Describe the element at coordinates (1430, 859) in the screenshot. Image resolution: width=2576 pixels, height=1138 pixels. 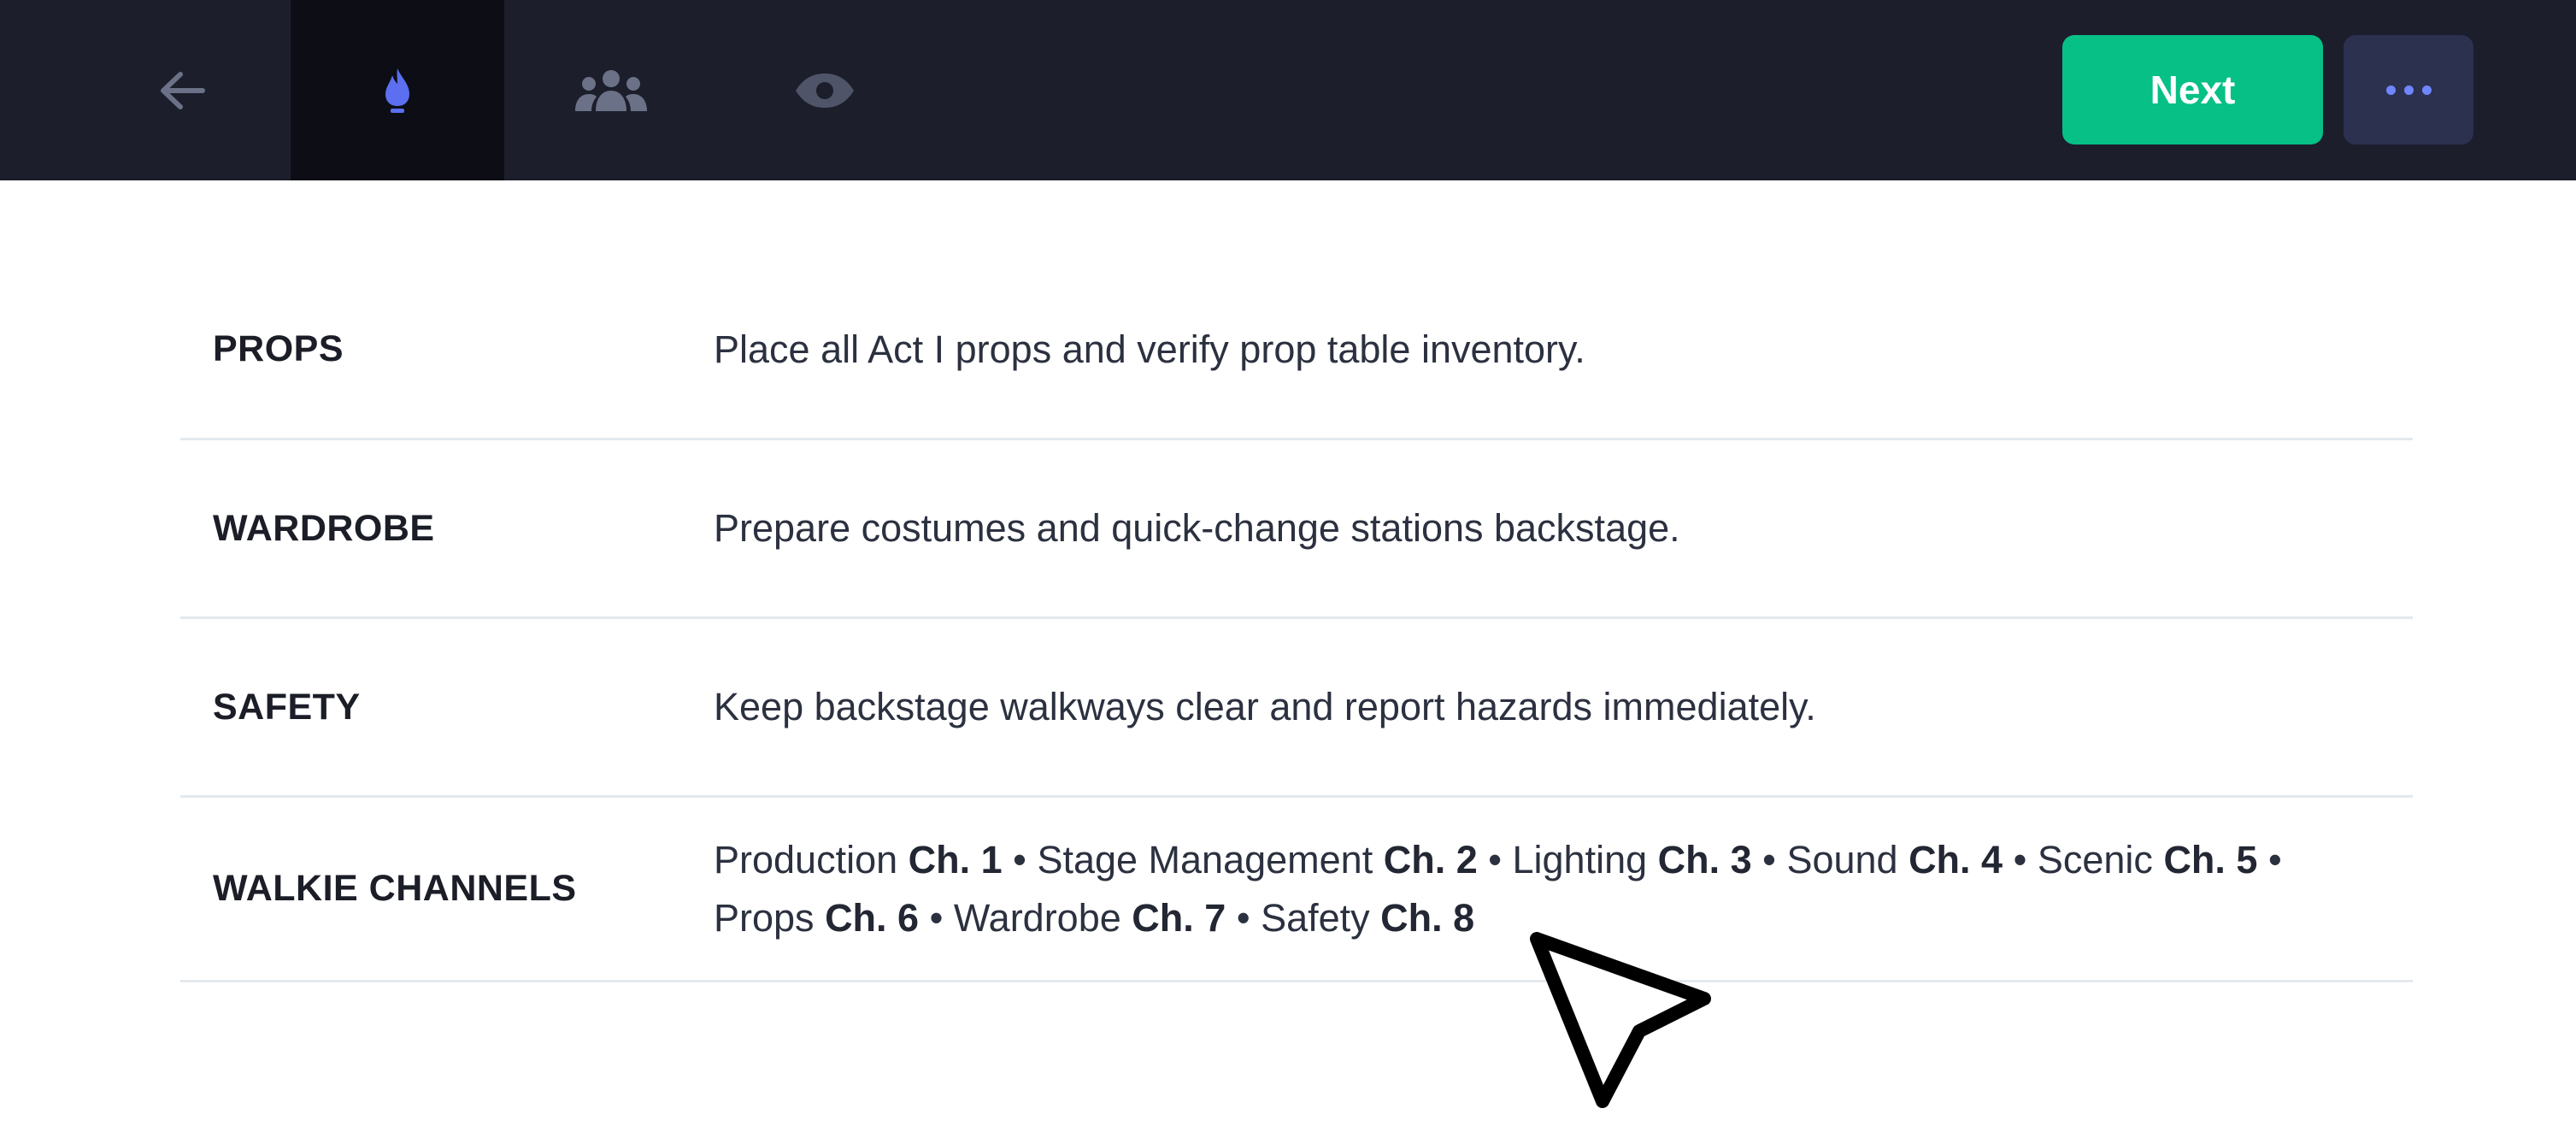
I see `channel-number: Ch. 2` at that location.